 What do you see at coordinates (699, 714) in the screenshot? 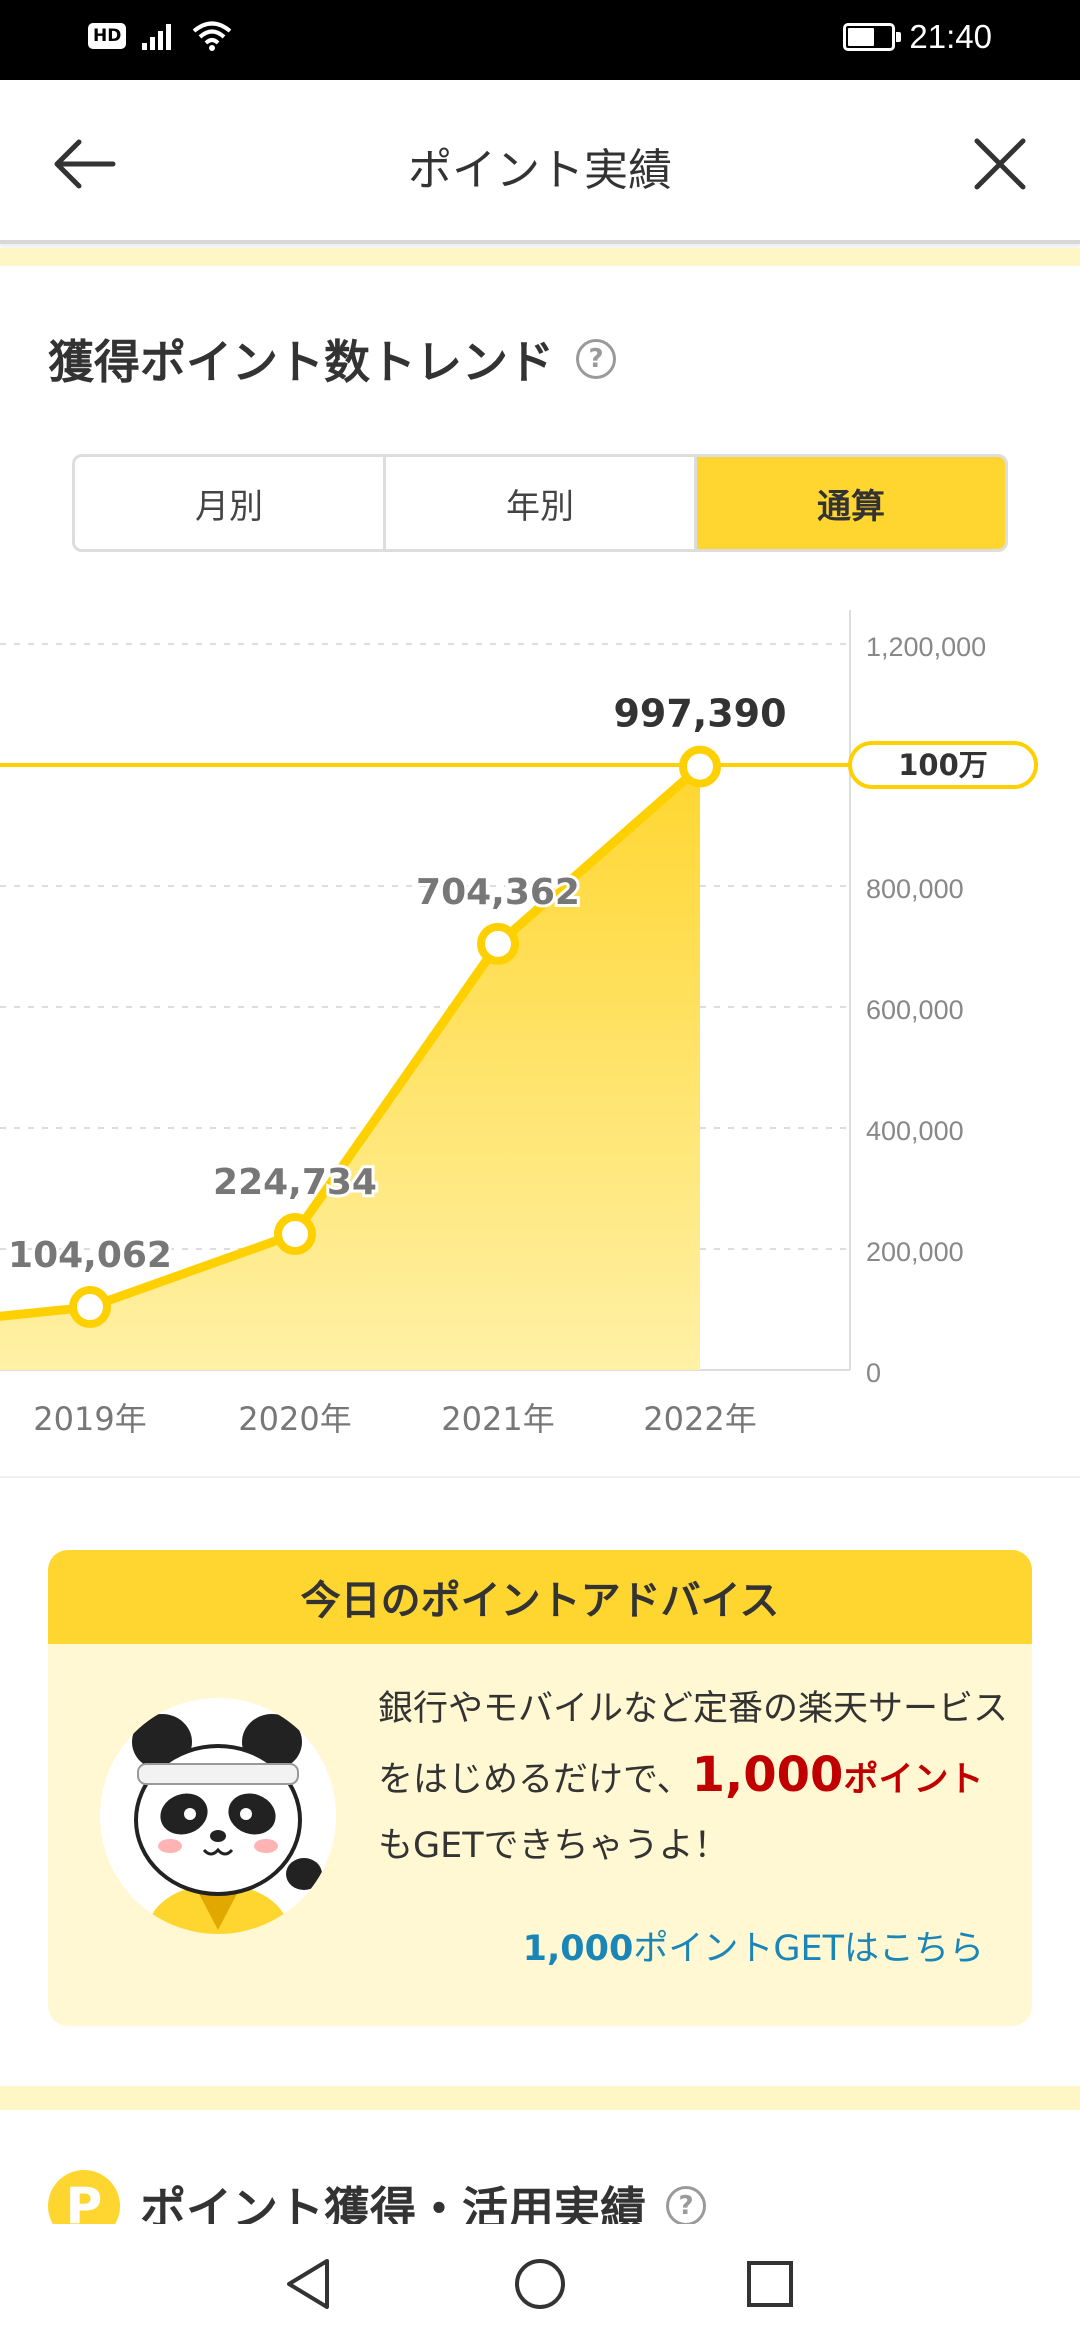
I see `data-label: 997,390` at bounding box center [699, 714].